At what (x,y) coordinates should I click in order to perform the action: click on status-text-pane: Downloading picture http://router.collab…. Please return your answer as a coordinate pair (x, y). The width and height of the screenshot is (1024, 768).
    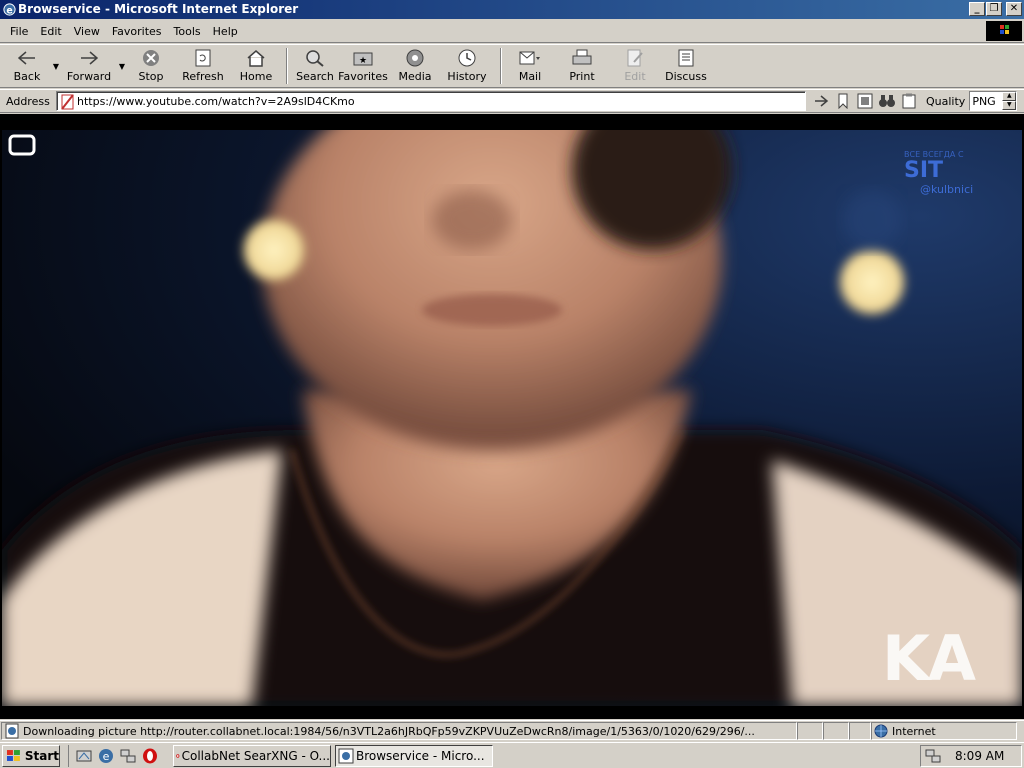
    Looking at the image, I should click on (399, 731).